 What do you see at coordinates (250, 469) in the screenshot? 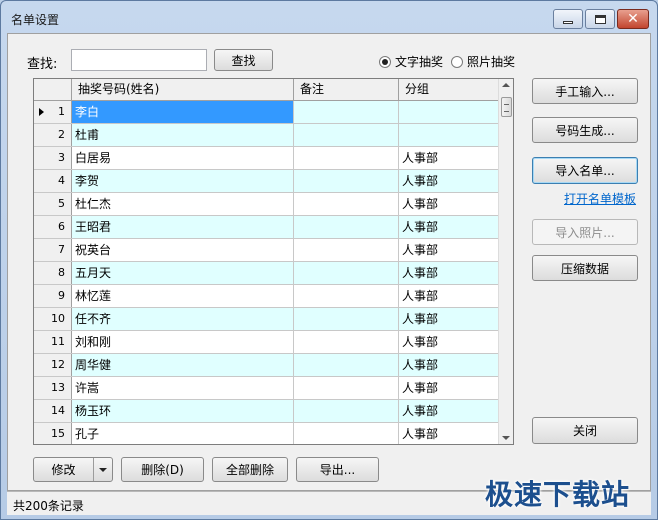
I see `delete-all-button: 全部删除` at bounding box center [250, 469].